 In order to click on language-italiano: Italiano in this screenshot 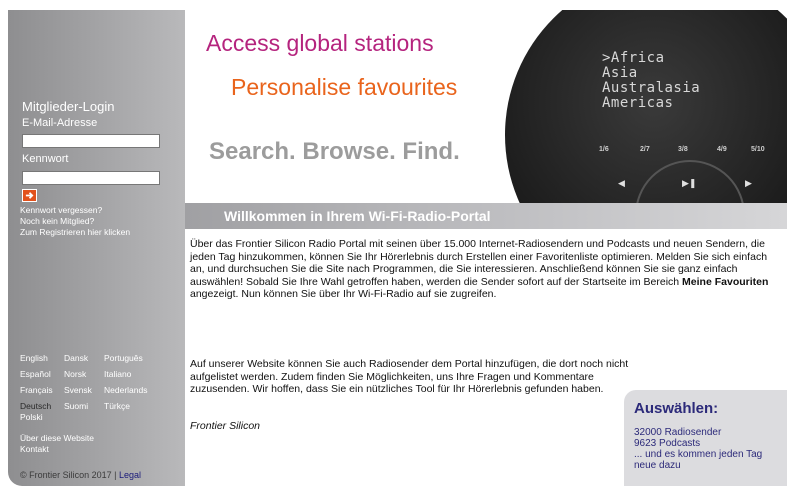, I will do `click(139, 377)`.